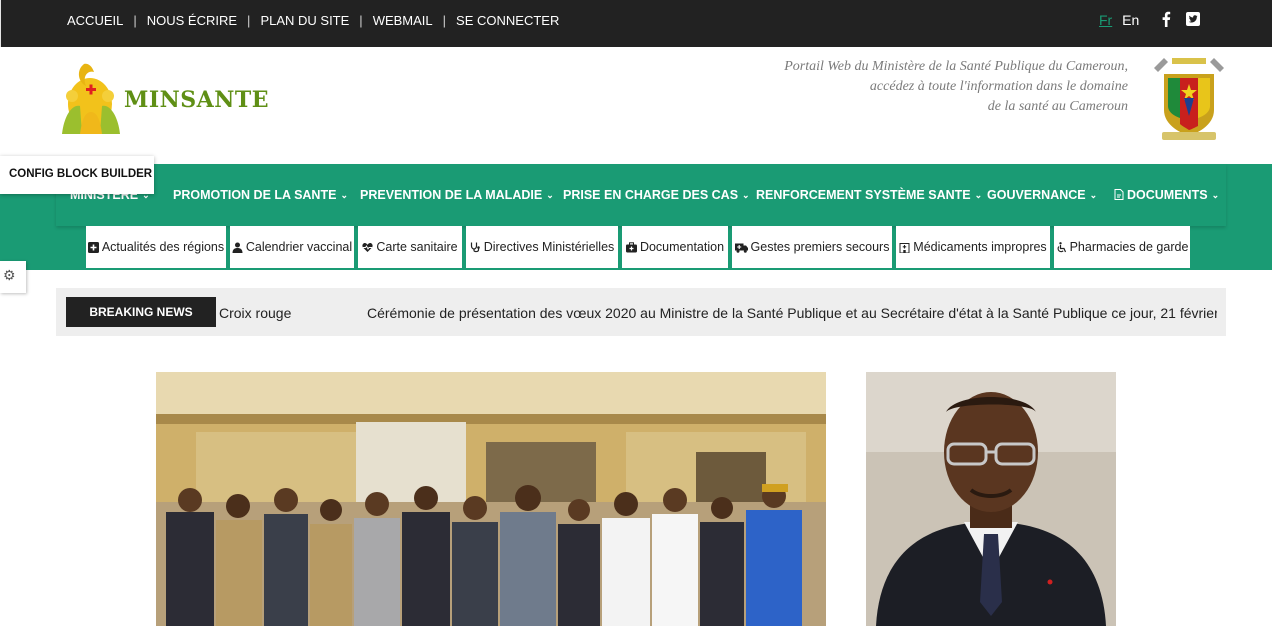 The height and width of the screenshot is (626, 1272). I want to click on minister-portrait, so click(991, 499).